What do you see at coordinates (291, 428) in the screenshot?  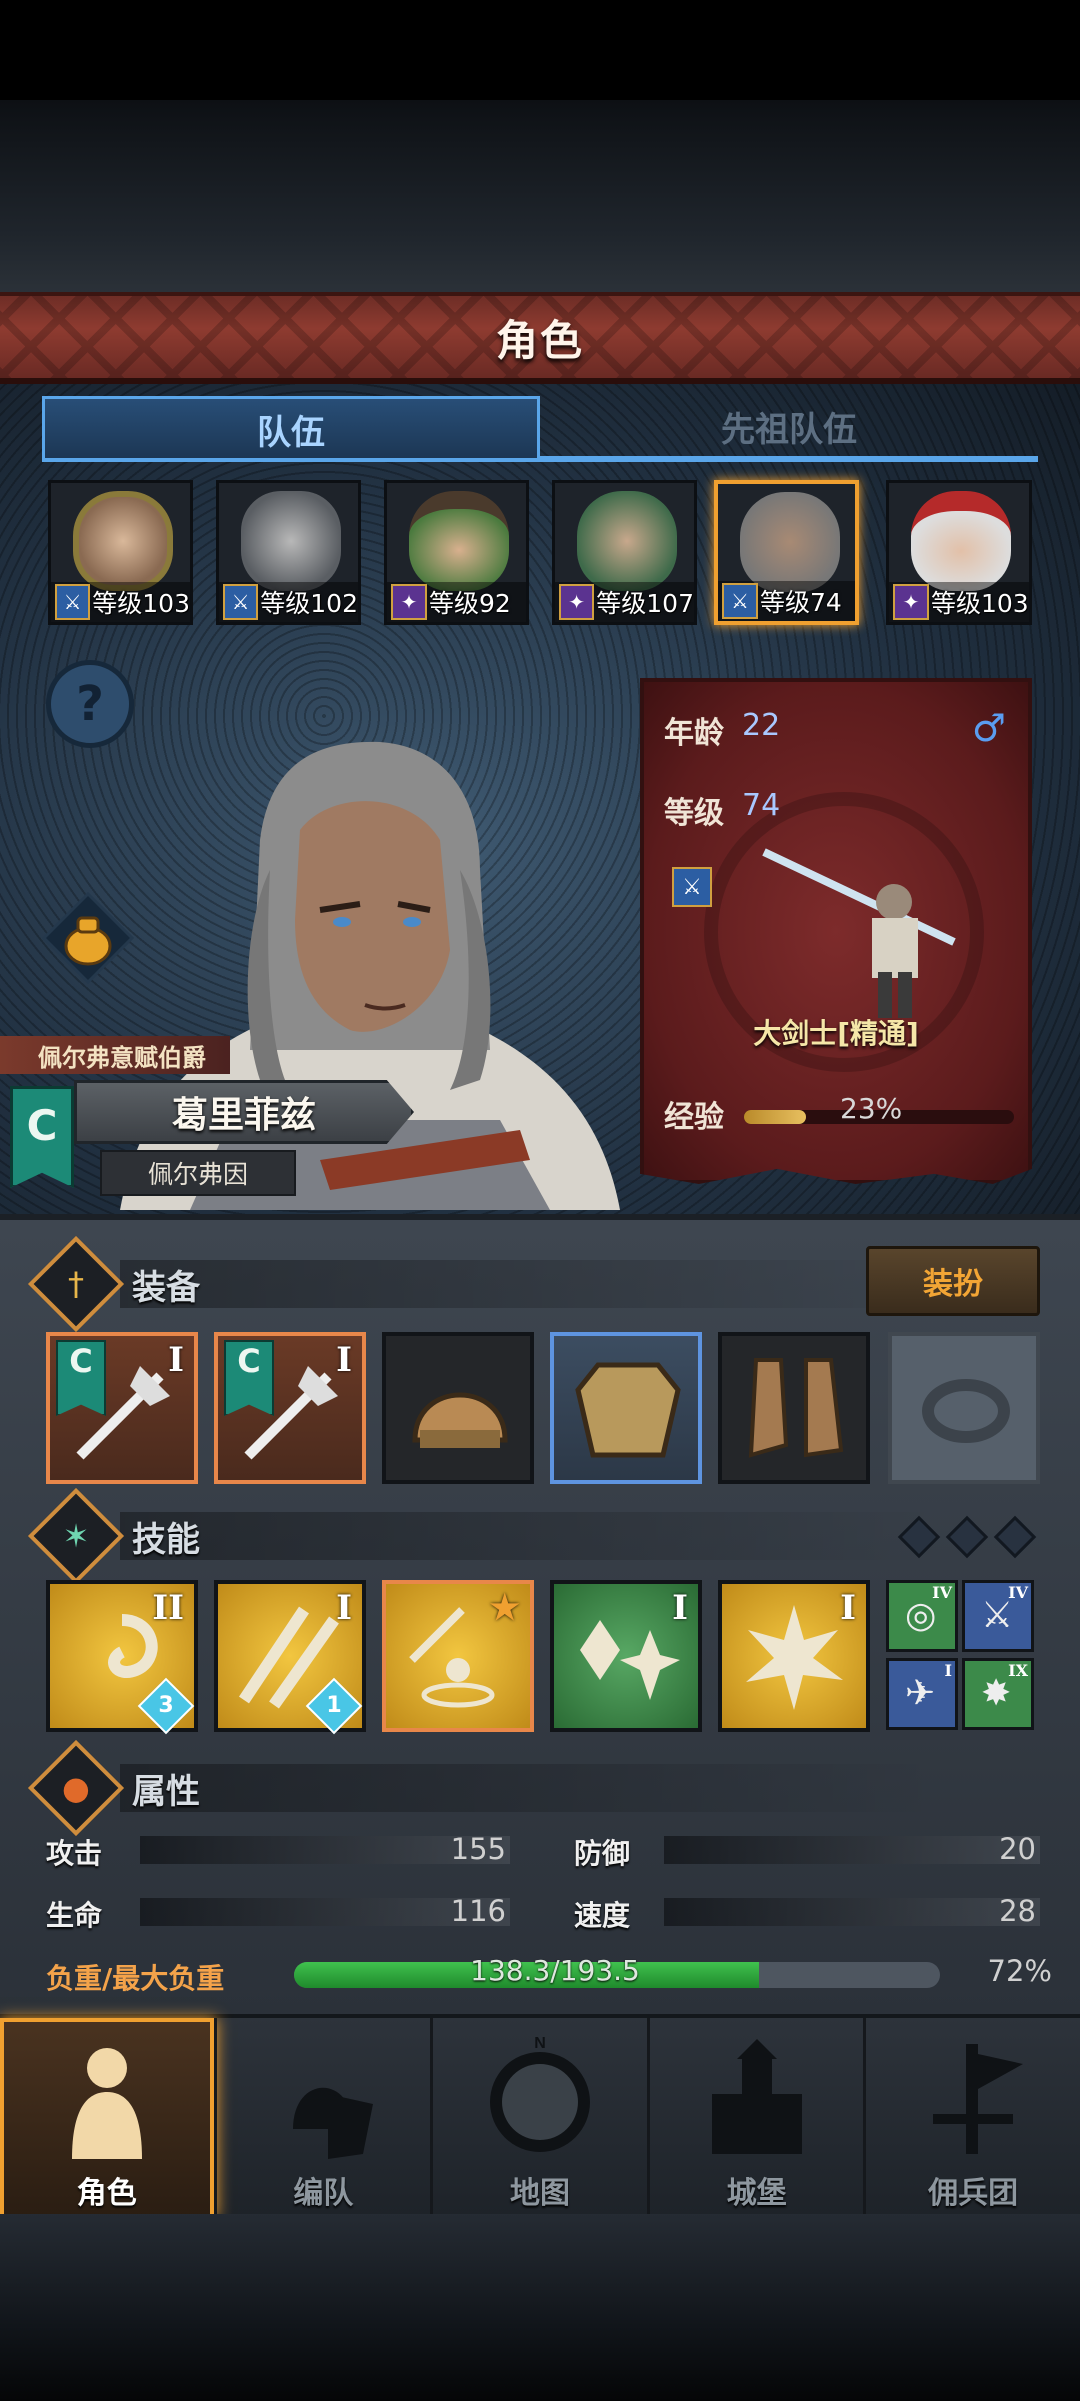 I see `tab-team: 队伍` at bounding box center [291, 428].